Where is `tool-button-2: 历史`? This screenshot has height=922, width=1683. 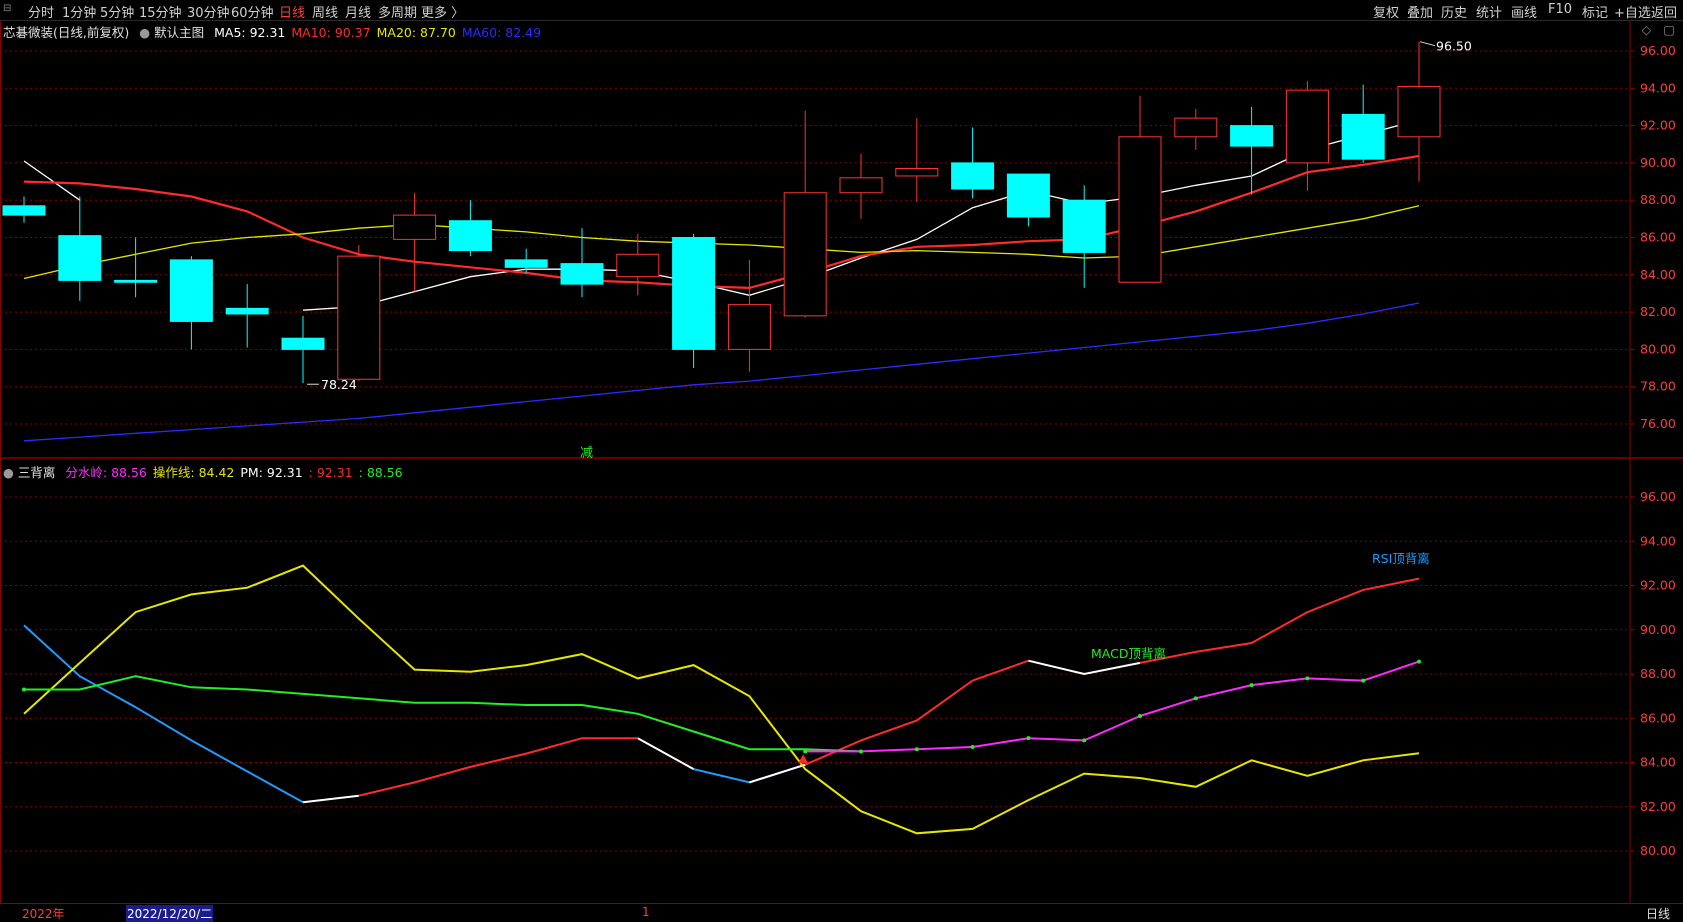
tool-button-2: 历史 is located at coordinates (1454, 11).